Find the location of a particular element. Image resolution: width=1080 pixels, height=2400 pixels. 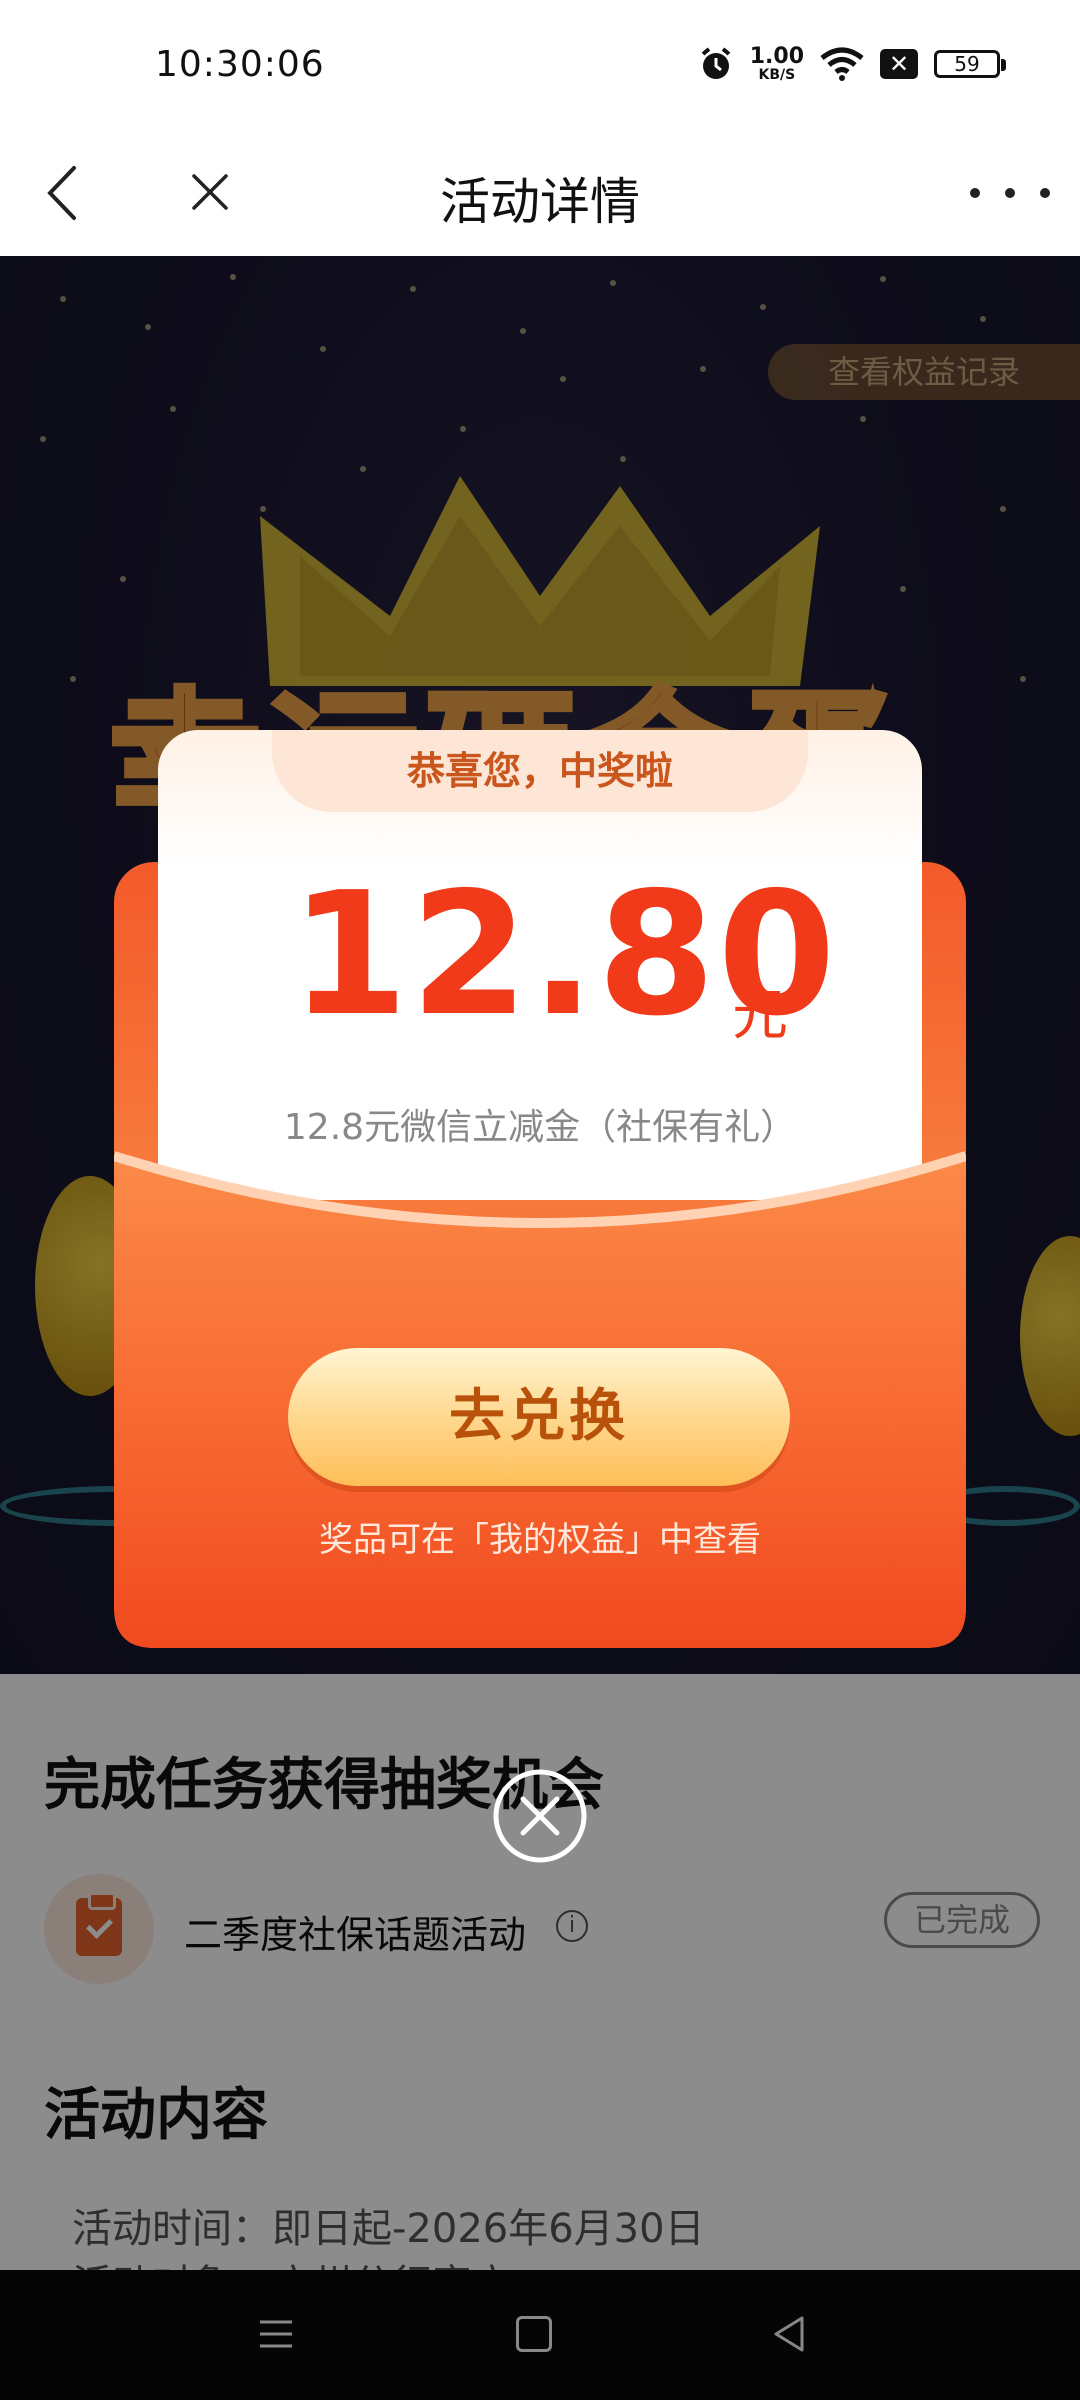

redeem-note: 奖品可在「我的权益」中查看 is located at coordinates (540, 1540).